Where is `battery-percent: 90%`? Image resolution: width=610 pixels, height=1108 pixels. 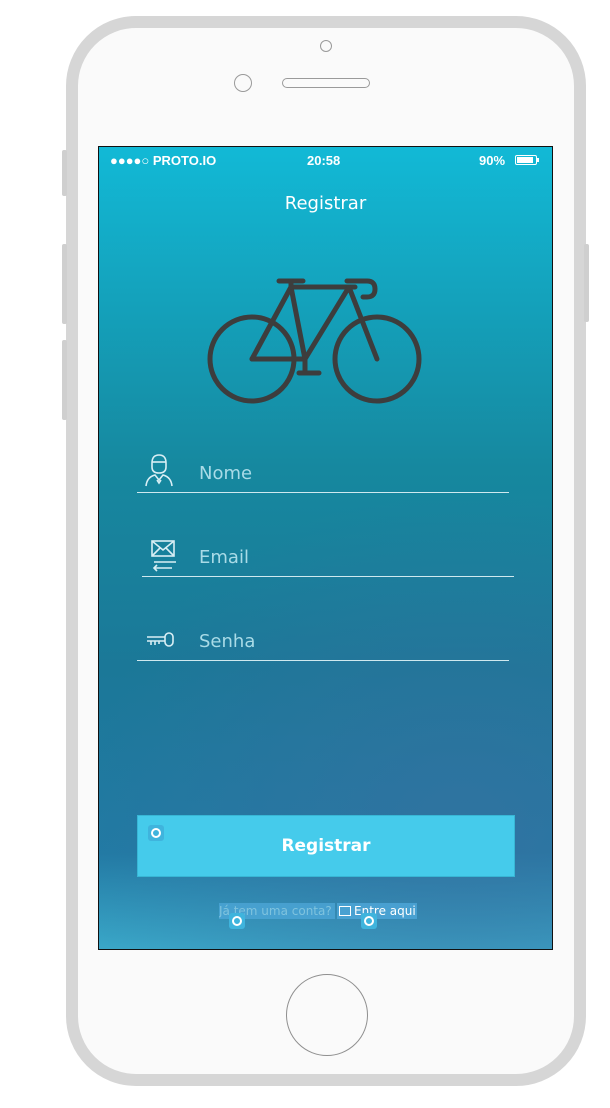 battery-percent: 90% is located at coordinates (492, 160).